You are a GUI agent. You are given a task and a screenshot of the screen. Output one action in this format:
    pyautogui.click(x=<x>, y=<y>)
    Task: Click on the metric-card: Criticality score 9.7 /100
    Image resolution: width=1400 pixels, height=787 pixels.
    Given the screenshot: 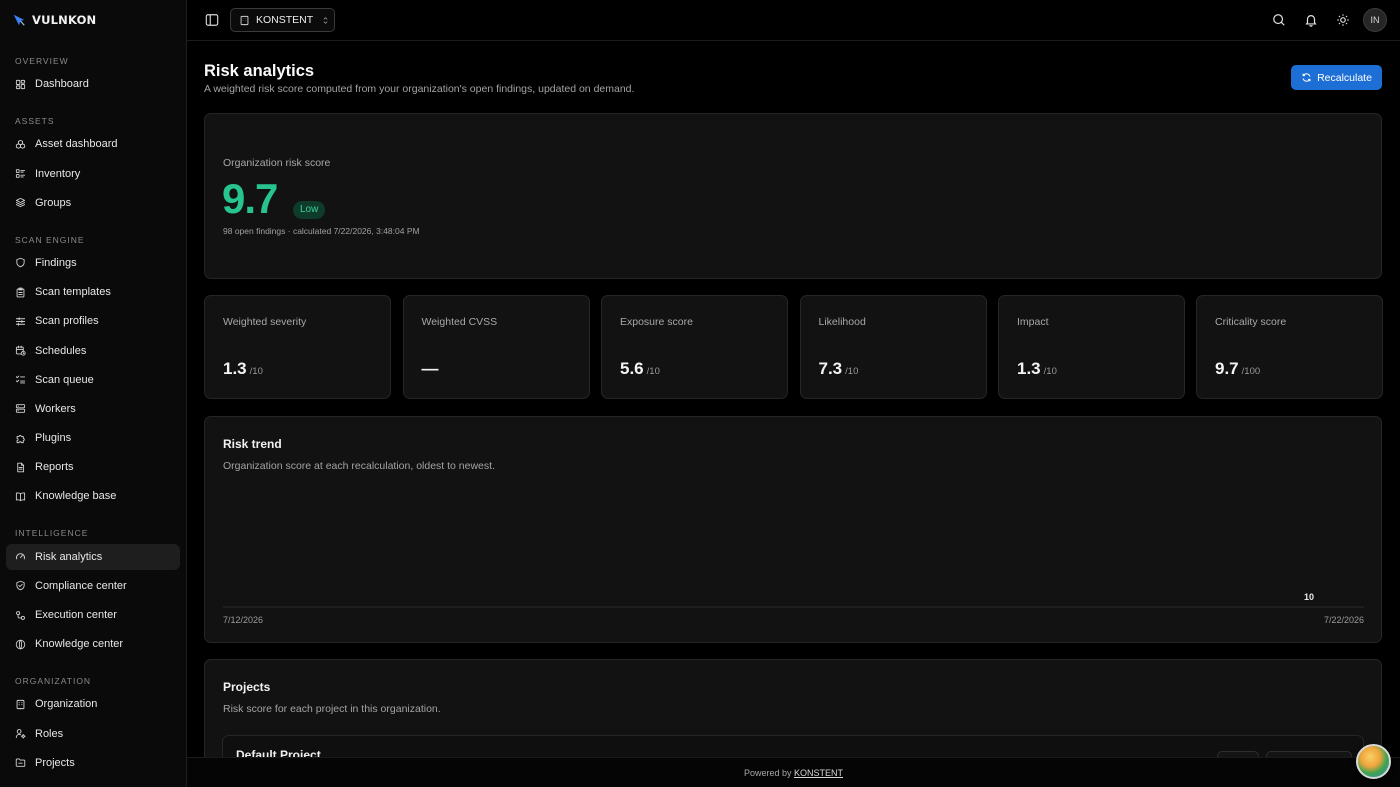 What is the action you would take?
    pyautogui.click(x=1289, y=347)
    